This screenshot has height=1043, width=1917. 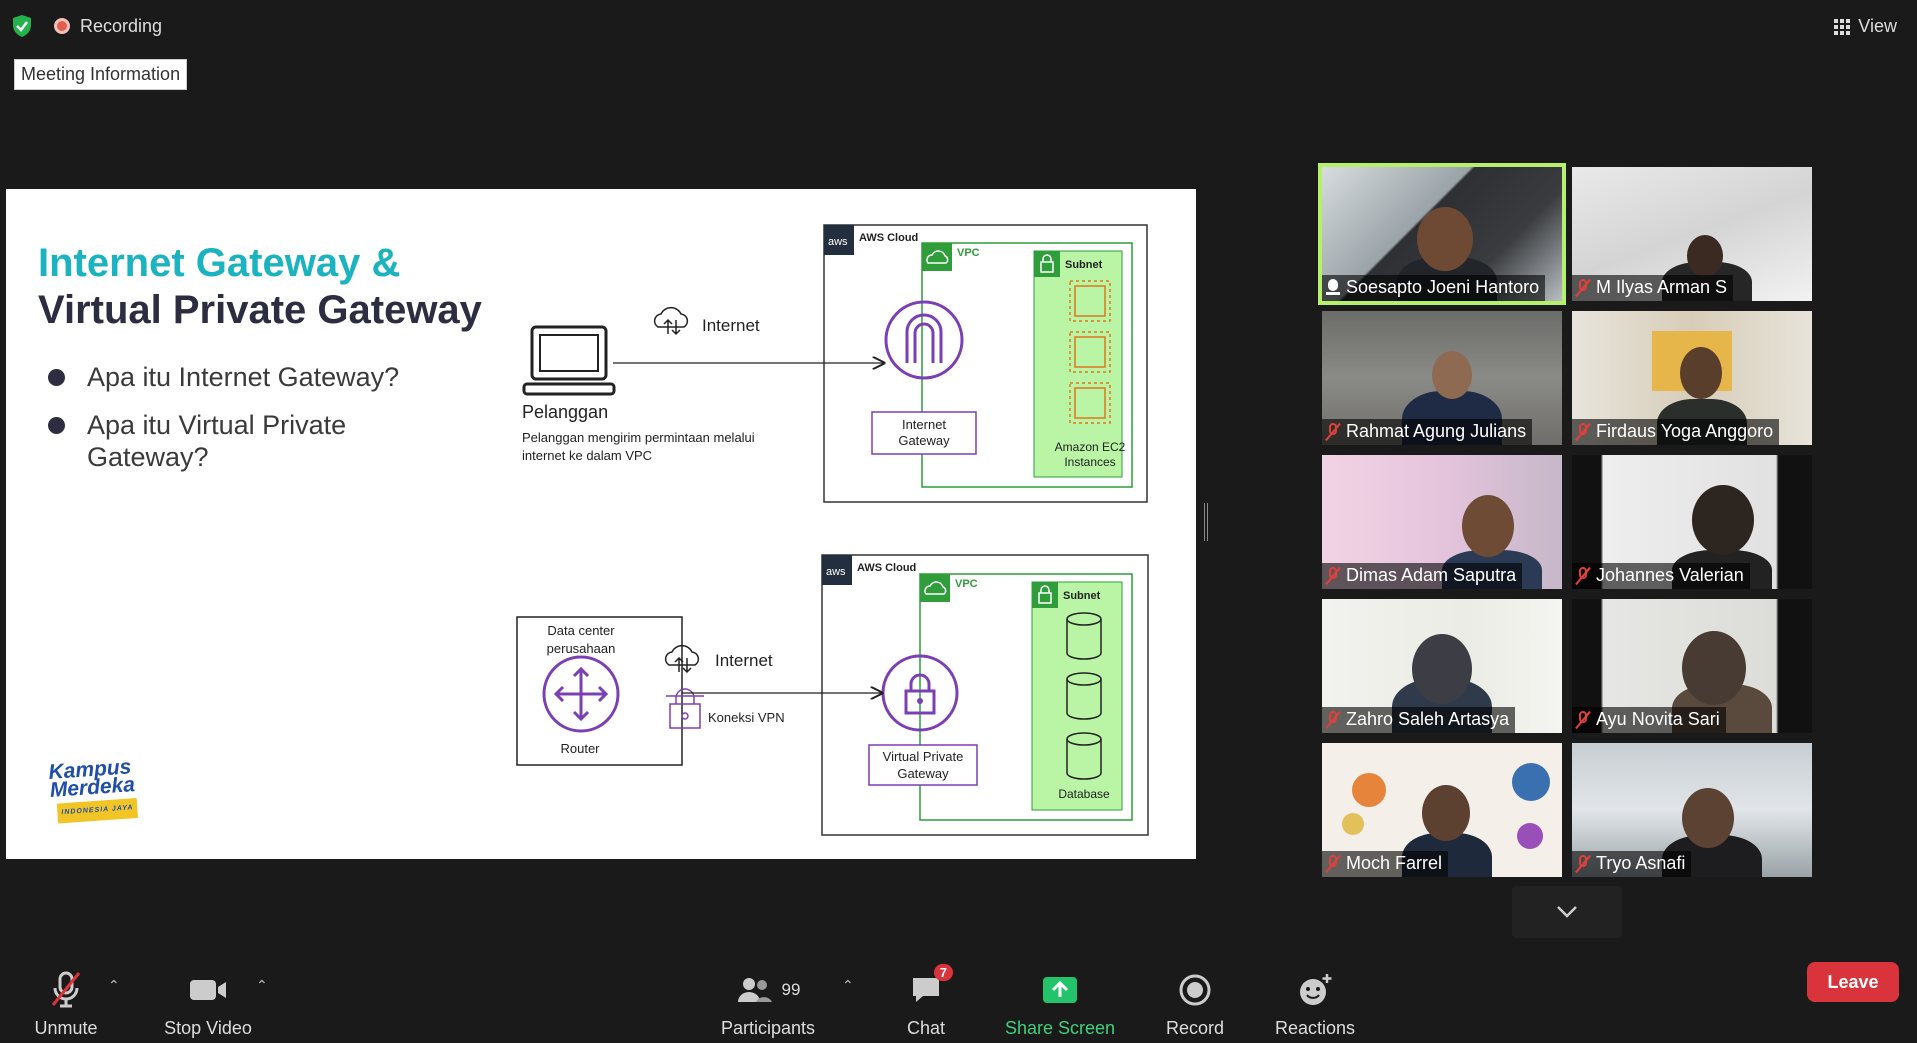 What do you see at coordinates (1422, 576) in the screenshot?
I see `participant-name-tag: Dimas Adam Saputra` at bounding box center [1422, 576].